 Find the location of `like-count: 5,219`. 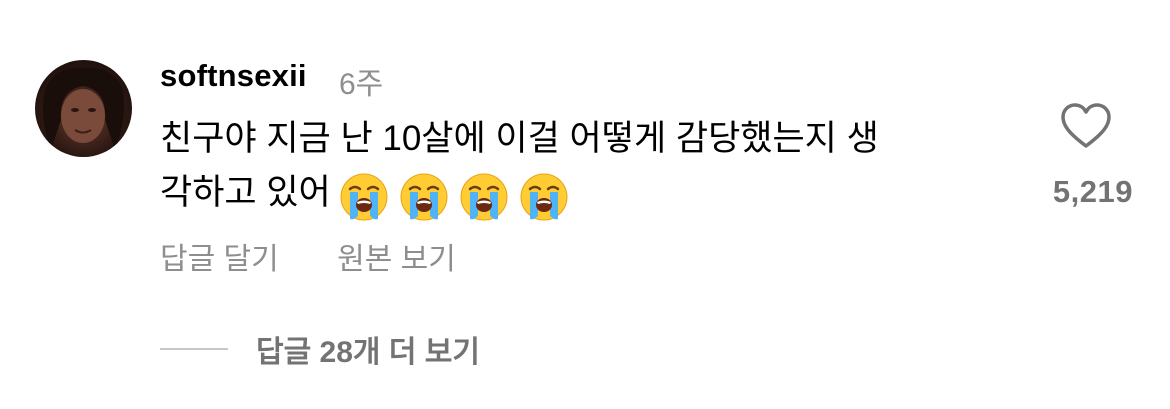

like-count: 5,219 is located at coordinates (1092, 191).